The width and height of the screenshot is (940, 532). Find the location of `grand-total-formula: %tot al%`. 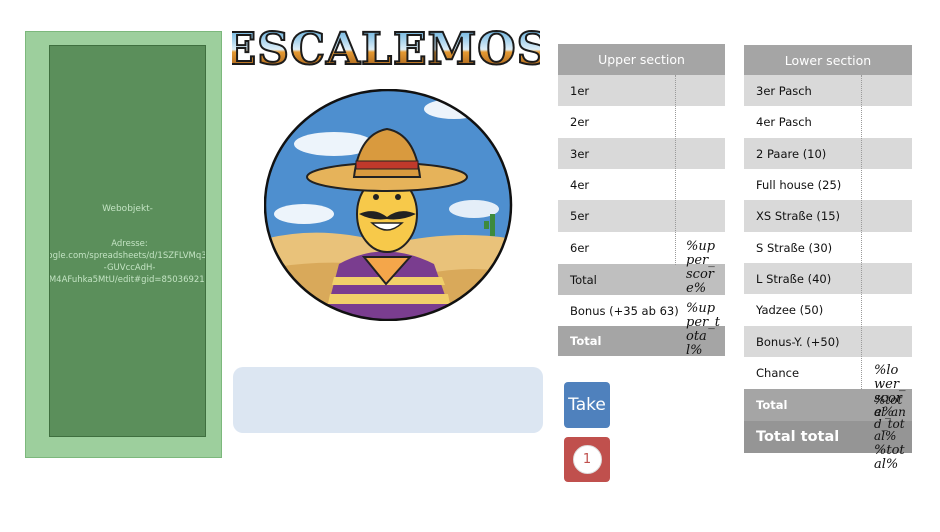

grand-total-formula: %tot al% is located at coordinates (889, 457).